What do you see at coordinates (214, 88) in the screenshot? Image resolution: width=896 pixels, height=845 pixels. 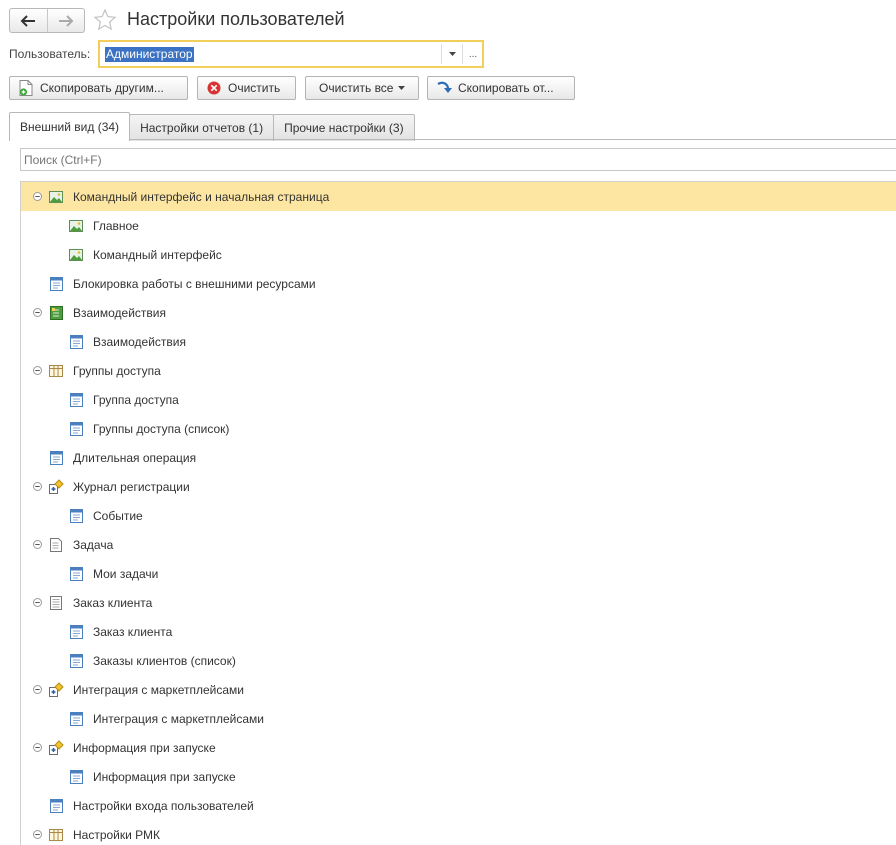 I see `delete-icon` at bounding box center [214, 88].